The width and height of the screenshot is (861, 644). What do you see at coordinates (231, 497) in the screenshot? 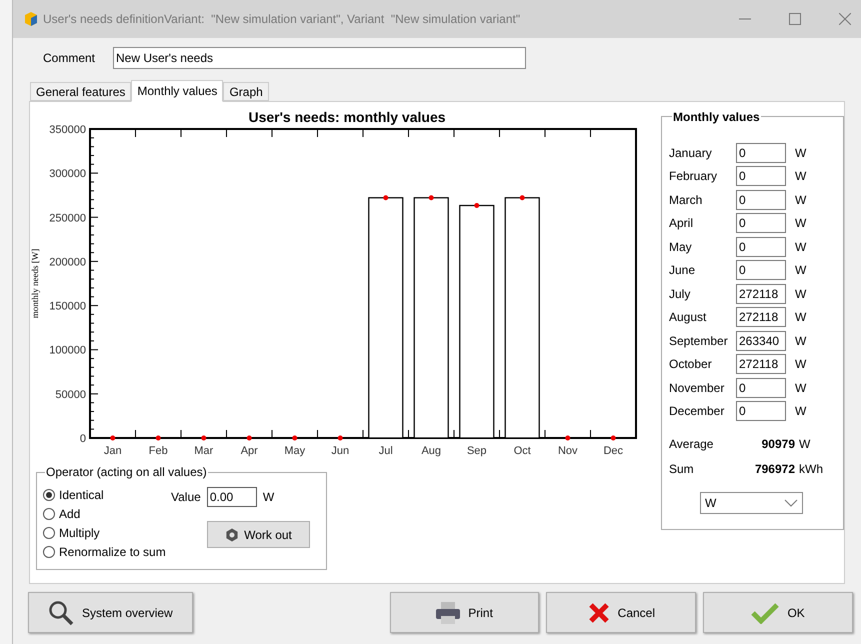
I see `value-field: 0.00` at bounding box center [231, 497].